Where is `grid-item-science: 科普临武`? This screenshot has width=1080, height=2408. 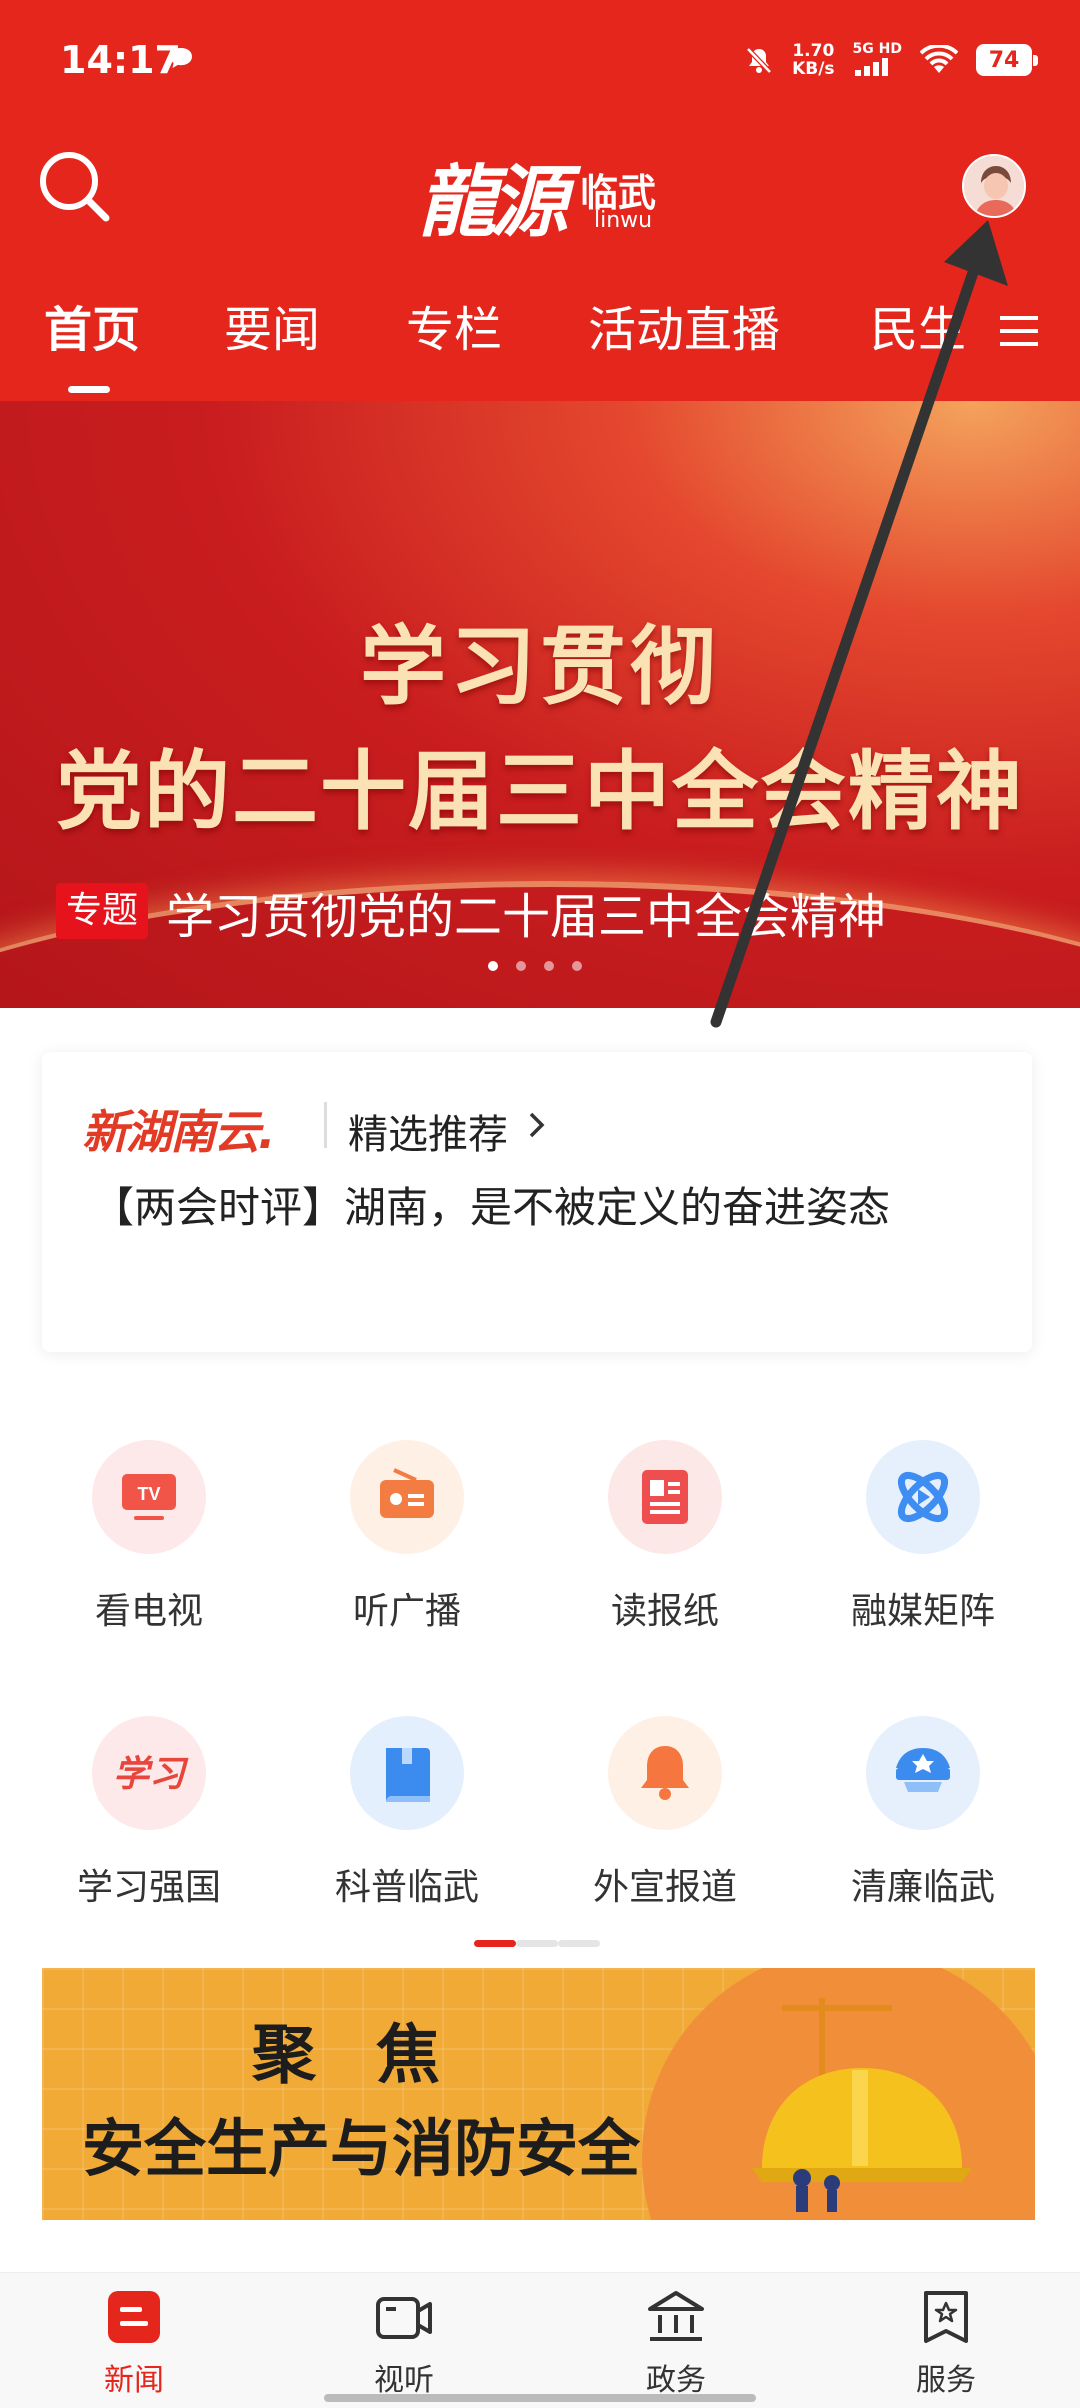 grid-item-science: 科普临武 is located at coordinates (407, 1816).